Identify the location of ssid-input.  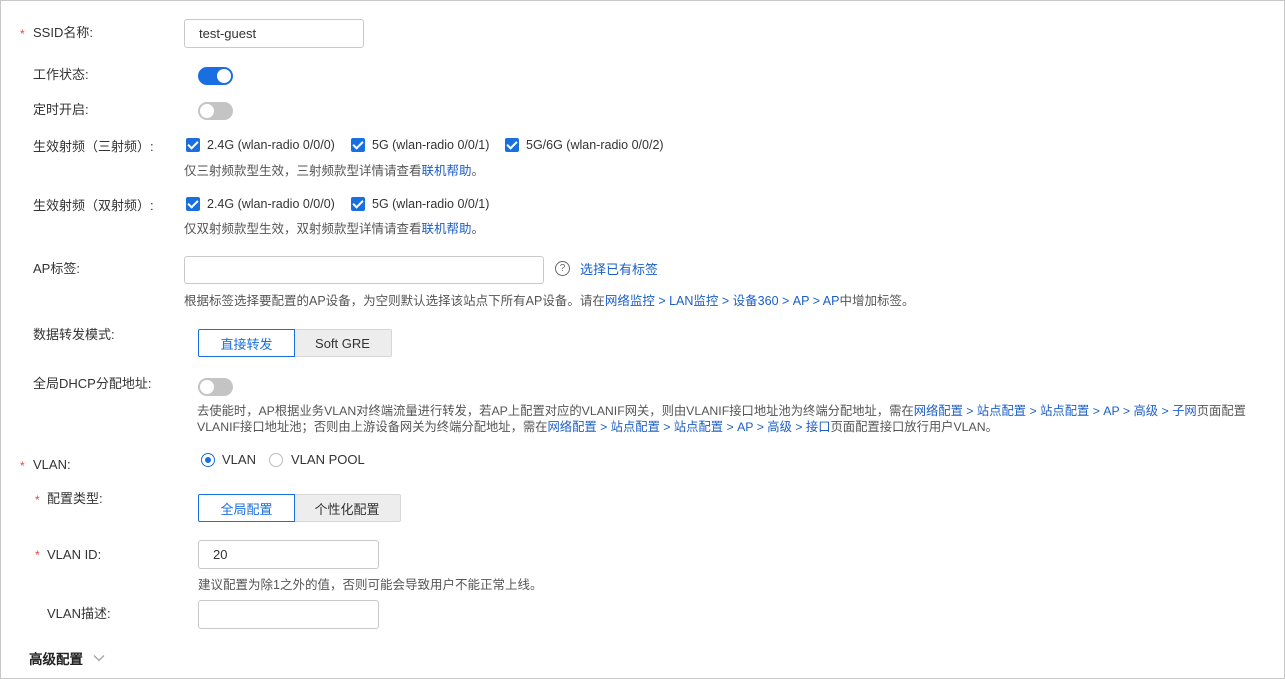
(274, 33).